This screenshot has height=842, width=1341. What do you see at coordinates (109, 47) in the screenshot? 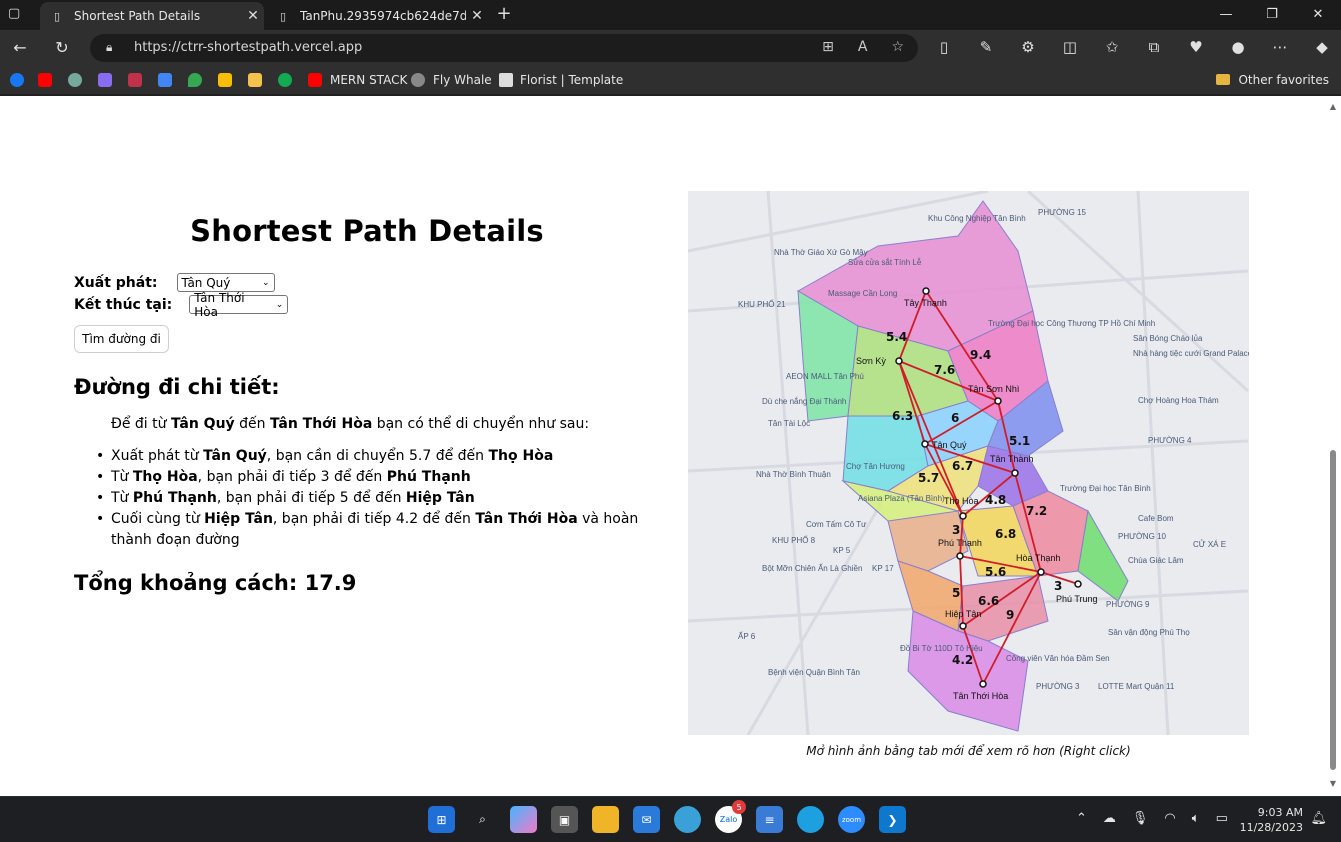
I see `lock-icon: 🔒︎` at bounding box center [109, 47].